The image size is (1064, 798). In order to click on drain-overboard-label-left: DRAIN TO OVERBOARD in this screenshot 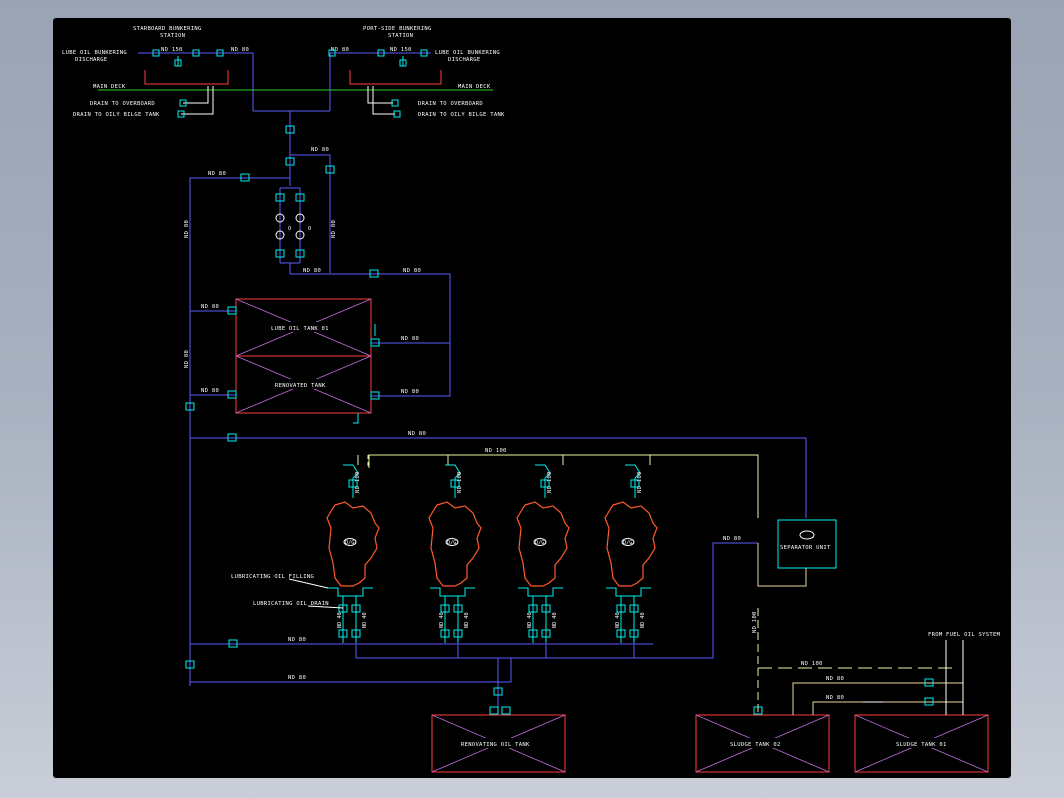, I will do `click(122, 104)`.